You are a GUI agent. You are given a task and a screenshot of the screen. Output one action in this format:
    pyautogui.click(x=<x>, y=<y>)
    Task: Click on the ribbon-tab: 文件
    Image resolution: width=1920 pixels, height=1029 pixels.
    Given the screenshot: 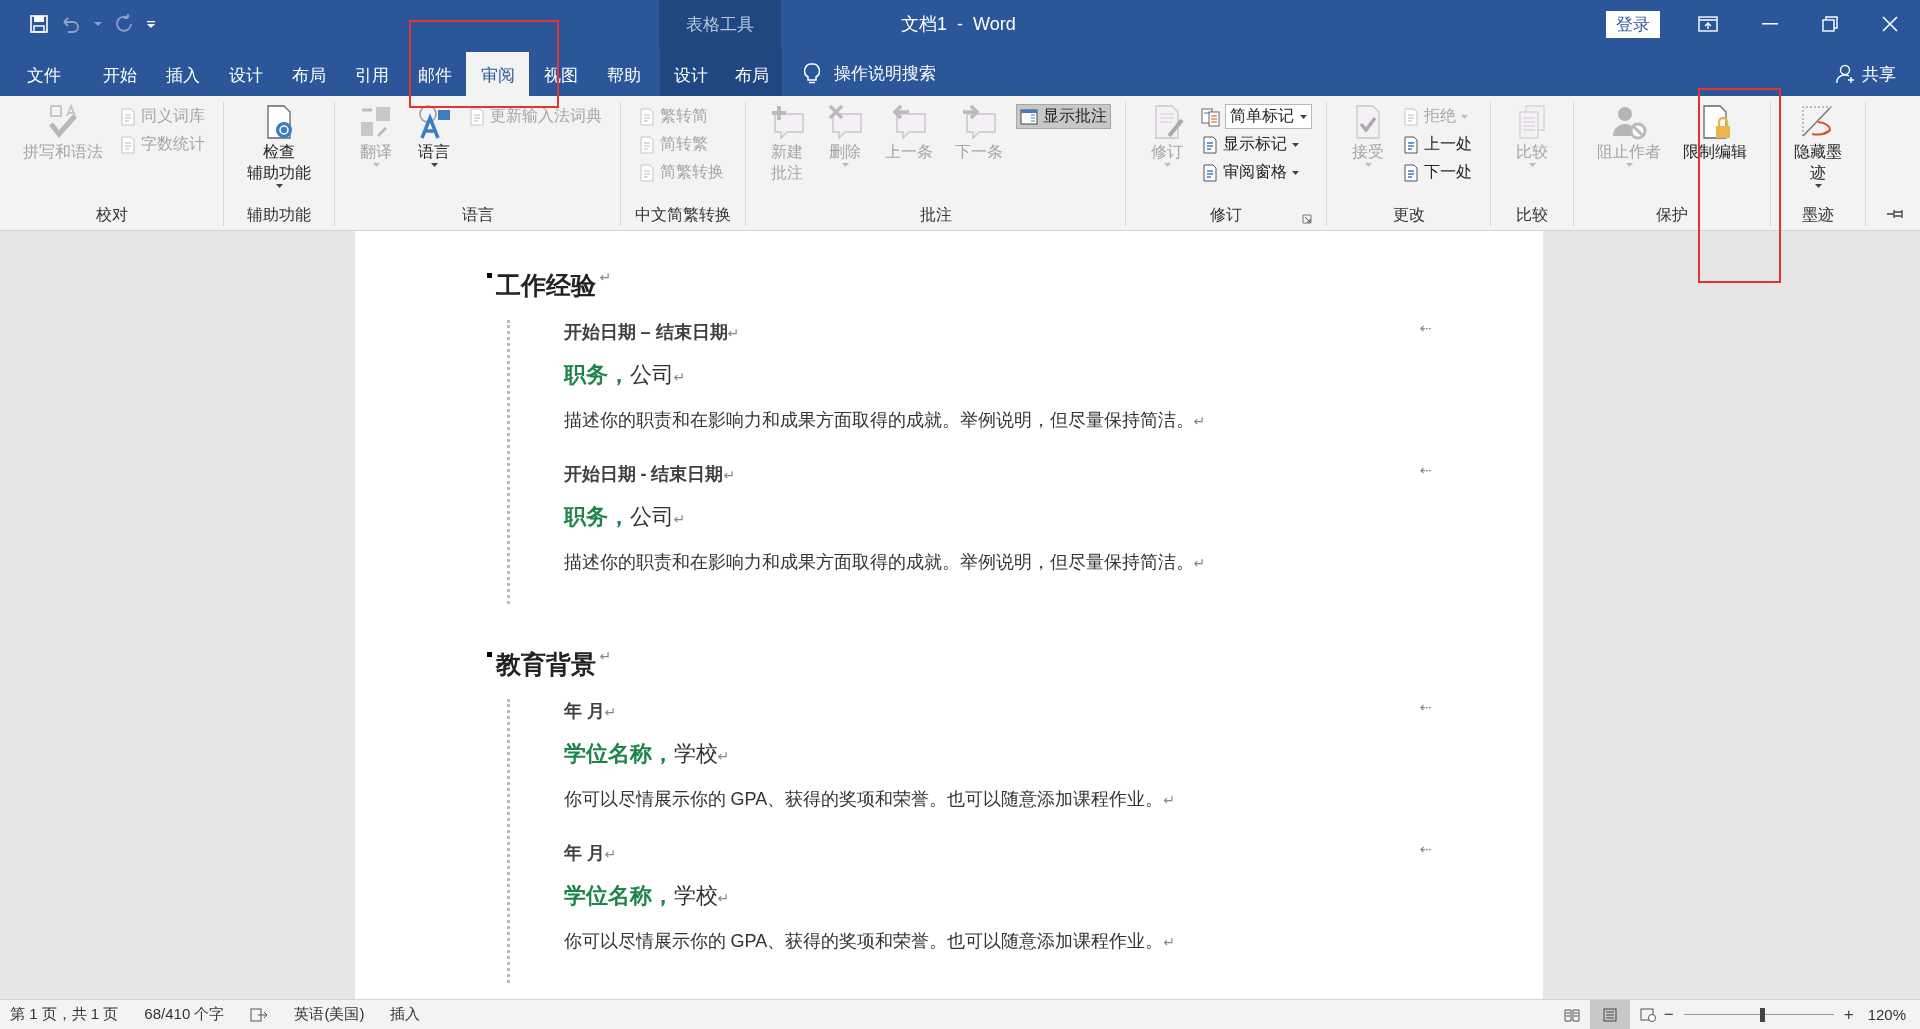 What is the action you would take?
    pyautogui.click(x=44, y=72)
    